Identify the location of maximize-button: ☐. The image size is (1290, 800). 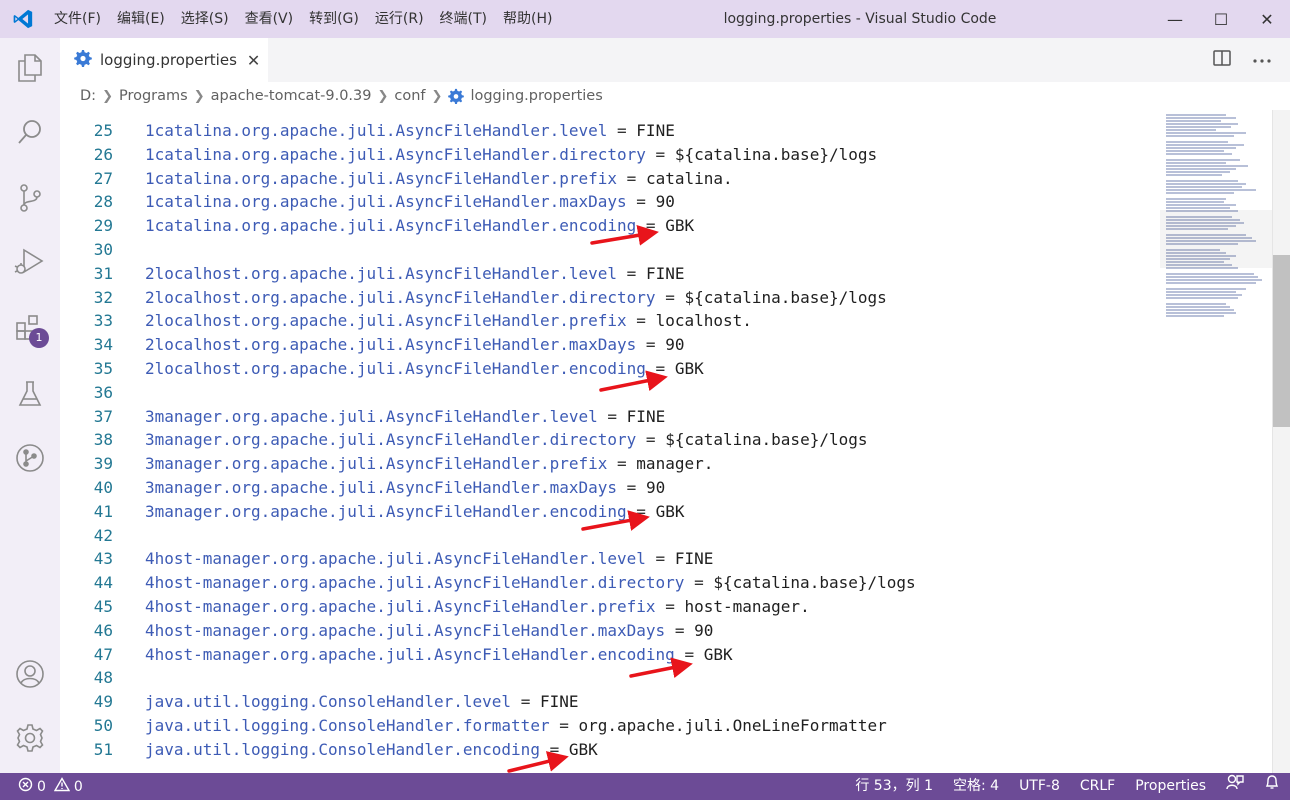
(1221, 19).